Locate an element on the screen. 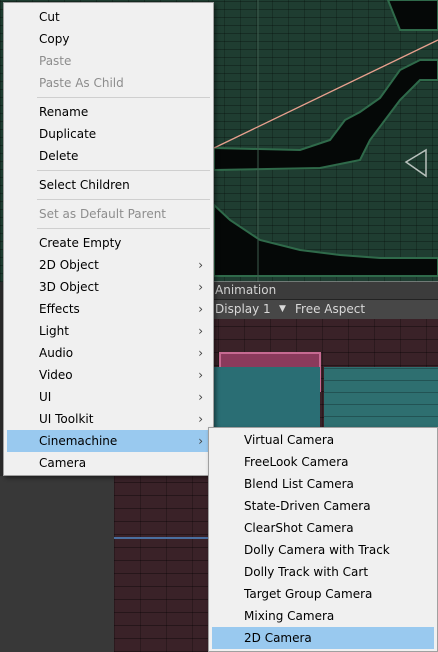  submenu-item-dolly-track-cart: Dolly Track with Cart is located at coordinates (323, 572).